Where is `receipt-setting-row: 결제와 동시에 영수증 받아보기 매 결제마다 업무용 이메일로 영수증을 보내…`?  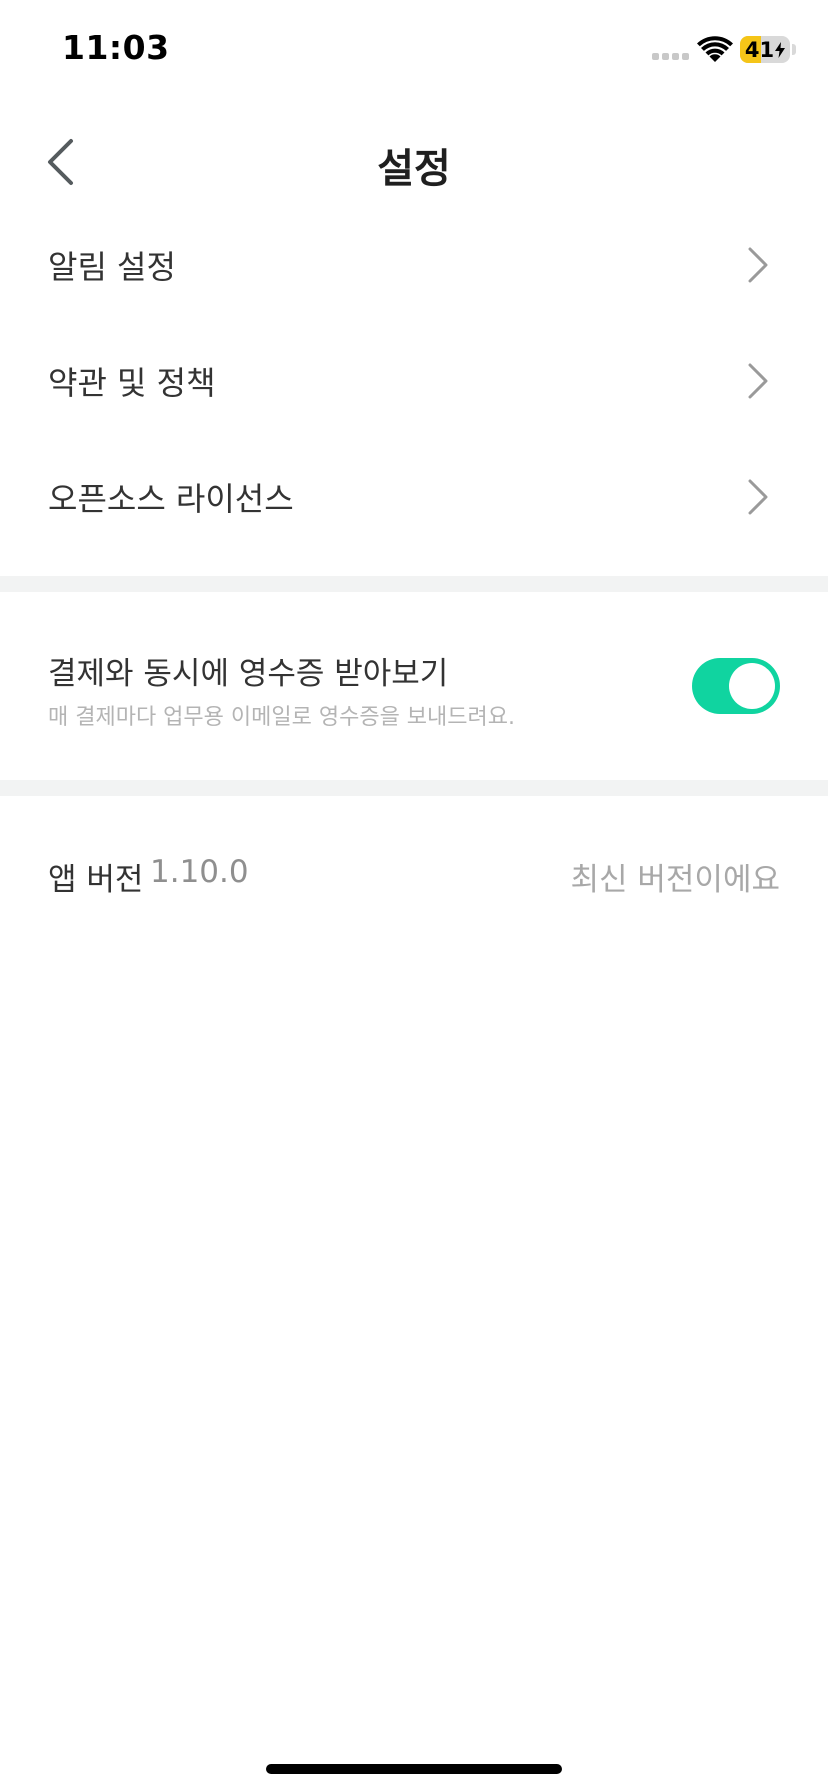
receipt-setting-row: 결제와 동시에 영수증 받아보기 매 결제마다 업무용 이메일로 영수증을 보내… is located at coordinates (414, 686).